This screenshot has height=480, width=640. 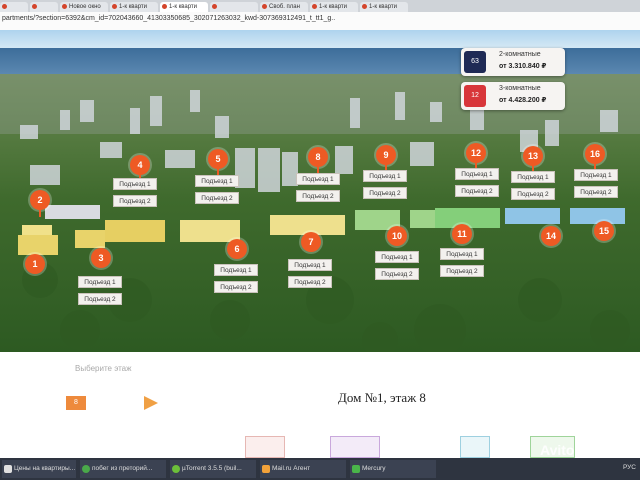 I want to click on window-icon, so click(x=8, y=469).